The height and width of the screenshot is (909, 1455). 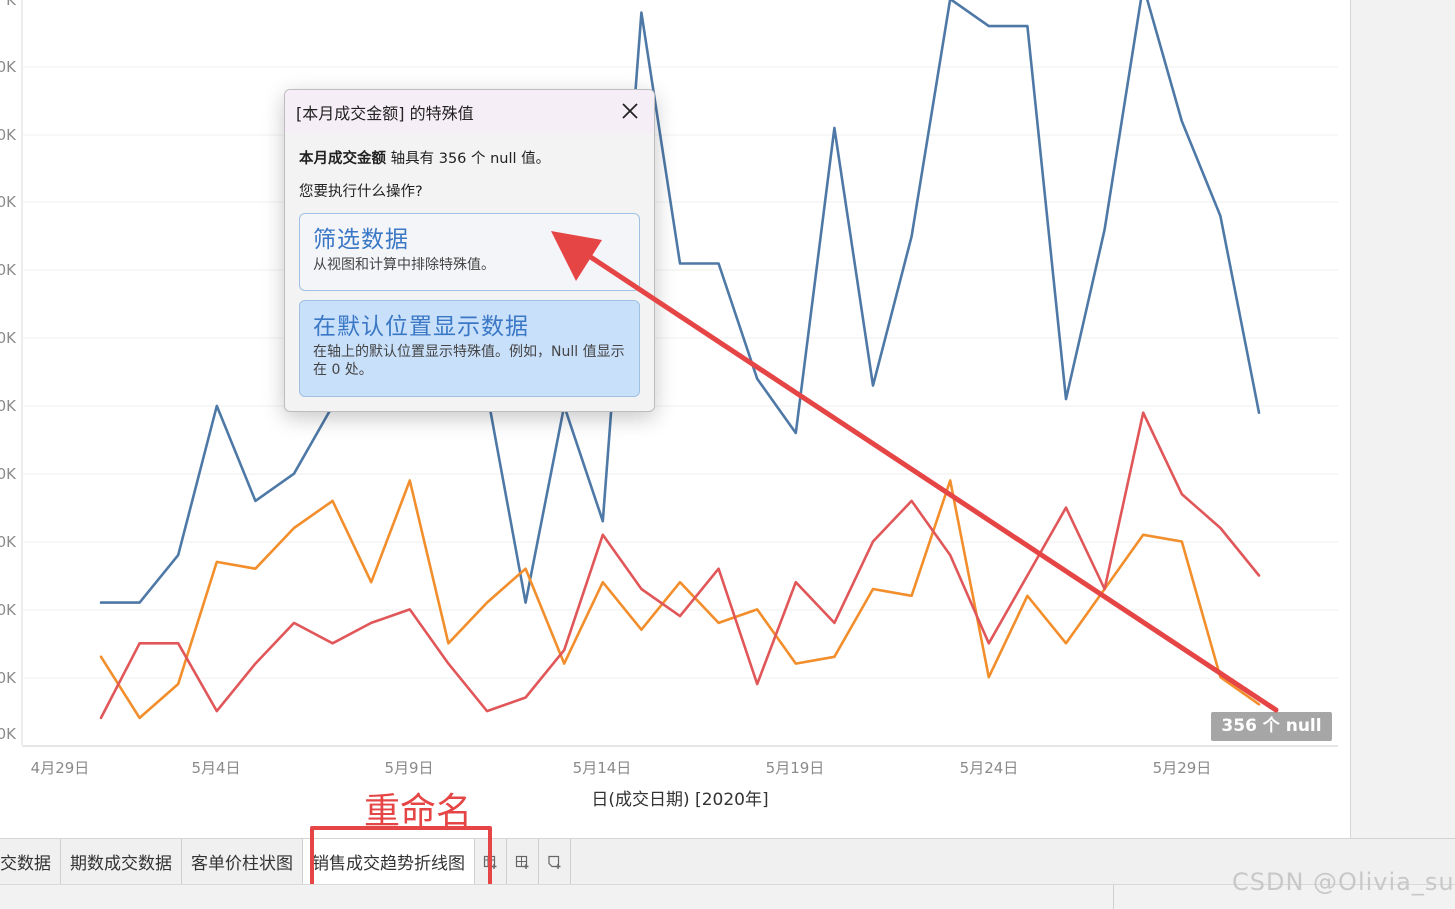 I want to click on field-name: 本月成交金额, so click(x=342, y=159).